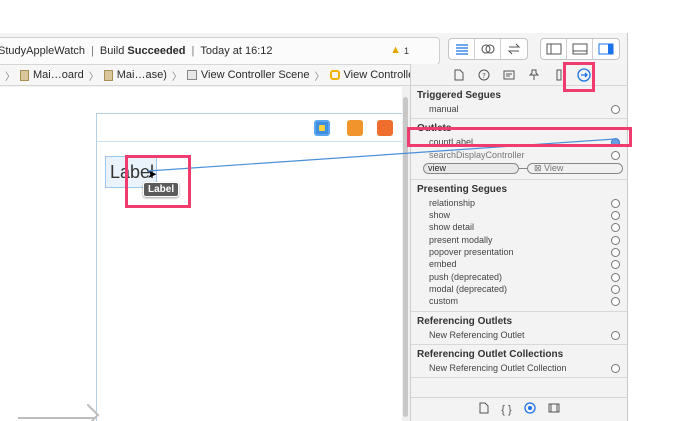  What do you see at coordinates (369, 75) in the screenshot?
I see `breadcrumb-view-controller: View Controller` at bounding box center [369, 75].